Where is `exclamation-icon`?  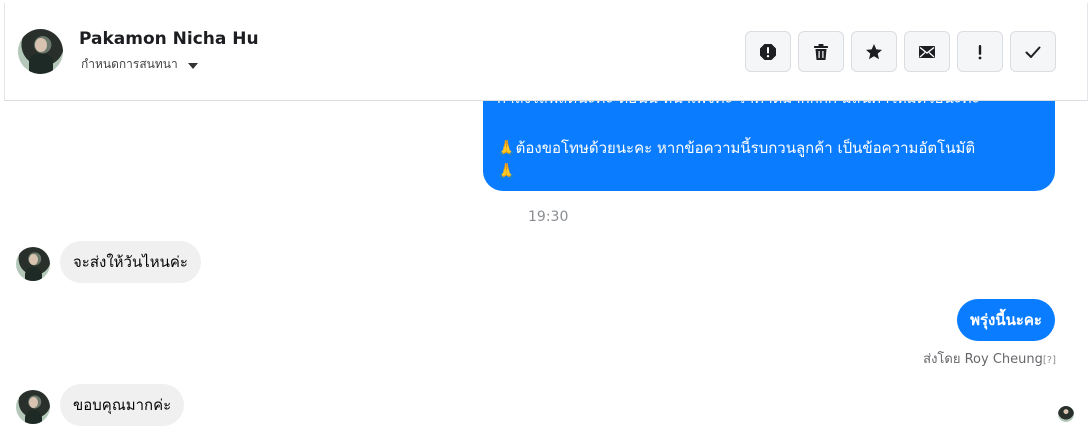 exclamation-icon is located at coordinates (980, 52).